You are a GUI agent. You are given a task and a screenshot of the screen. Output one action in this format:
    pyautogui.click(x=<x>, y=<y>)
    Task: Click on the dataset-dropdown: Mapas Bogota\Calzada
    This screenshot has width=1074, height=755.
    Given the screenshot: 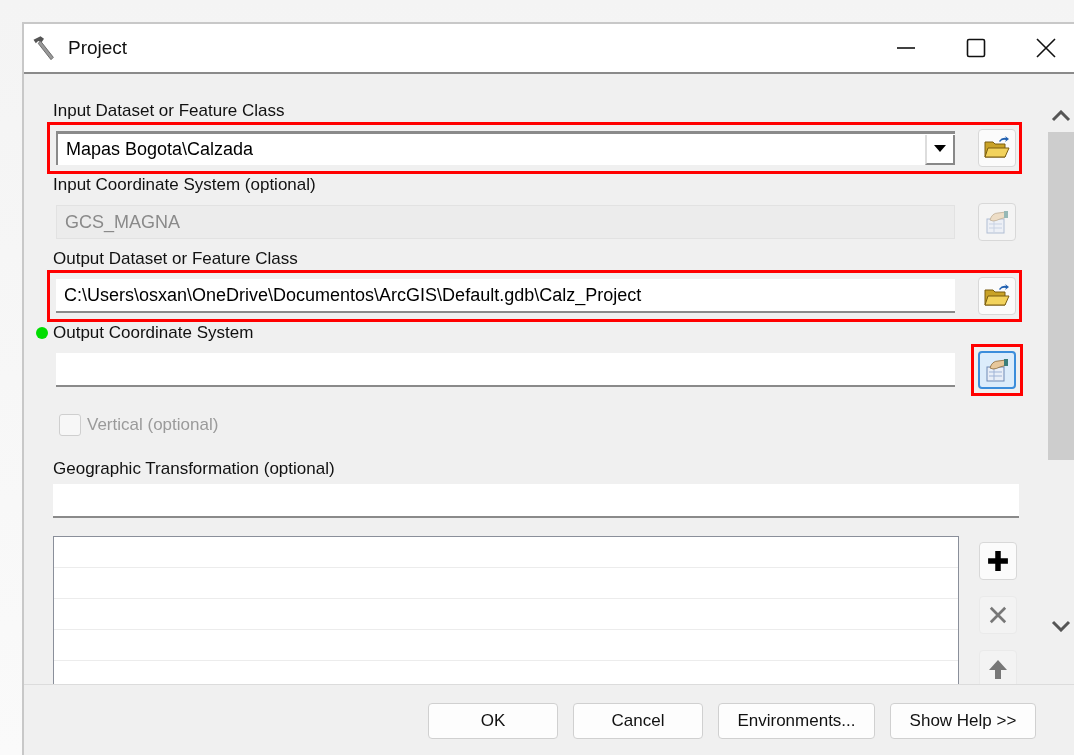 What is the action you would take?
    pyautogui.click(x=505, y=148)
    